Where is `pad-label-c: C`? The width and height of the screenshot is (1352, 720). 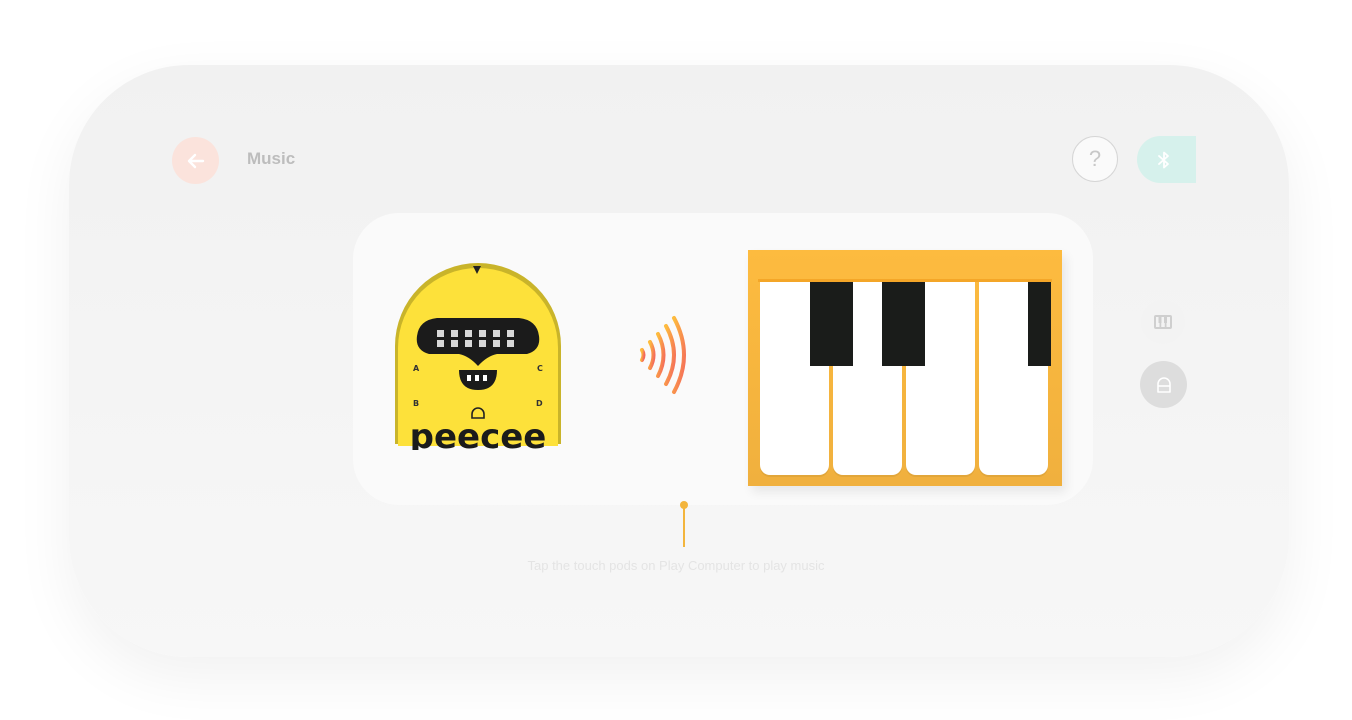
pad-label-c: C is located at coordinates (540, 368).